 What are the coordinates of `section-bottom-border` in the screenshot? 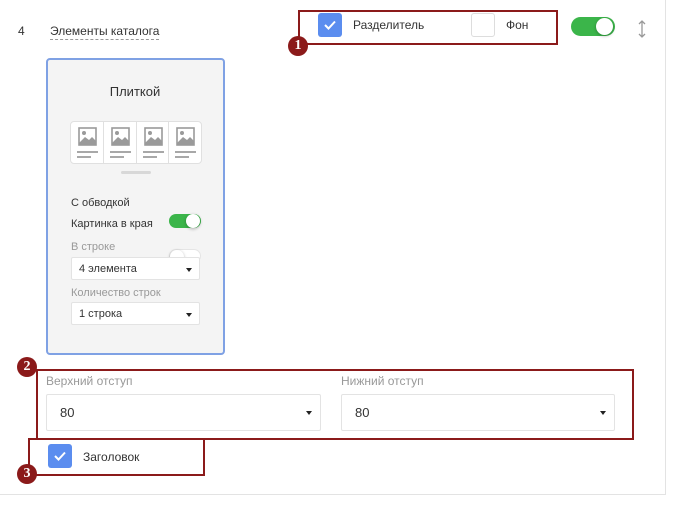 It's located at (333, 494).